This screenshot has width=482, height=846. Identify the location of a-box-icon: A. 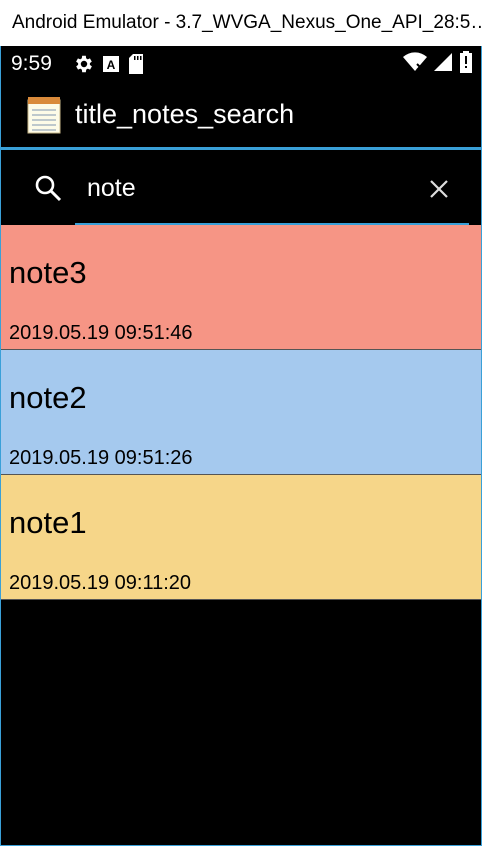
(111, 64).